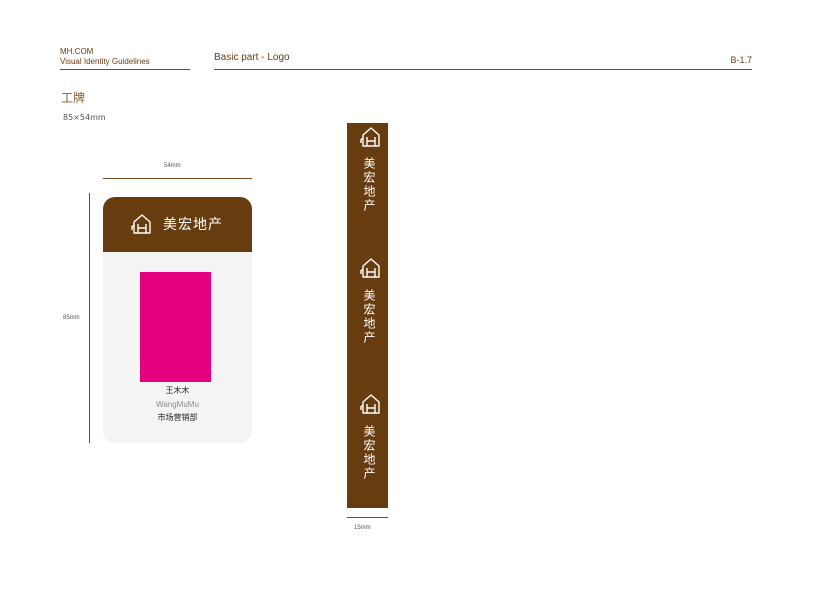  I want to click on item-size: 85×54mm, so click(84, 117).